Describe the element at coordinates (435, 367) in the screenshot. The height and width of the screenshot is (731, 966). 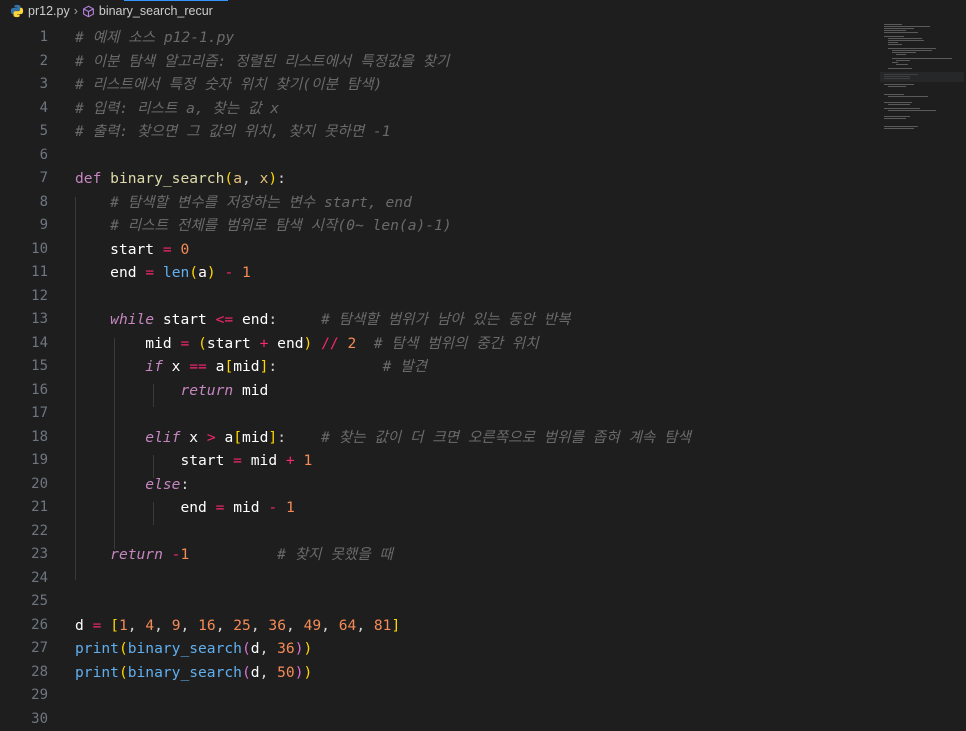
I see `code-line: 15 if x == a[mid]: # 발견` at that location.